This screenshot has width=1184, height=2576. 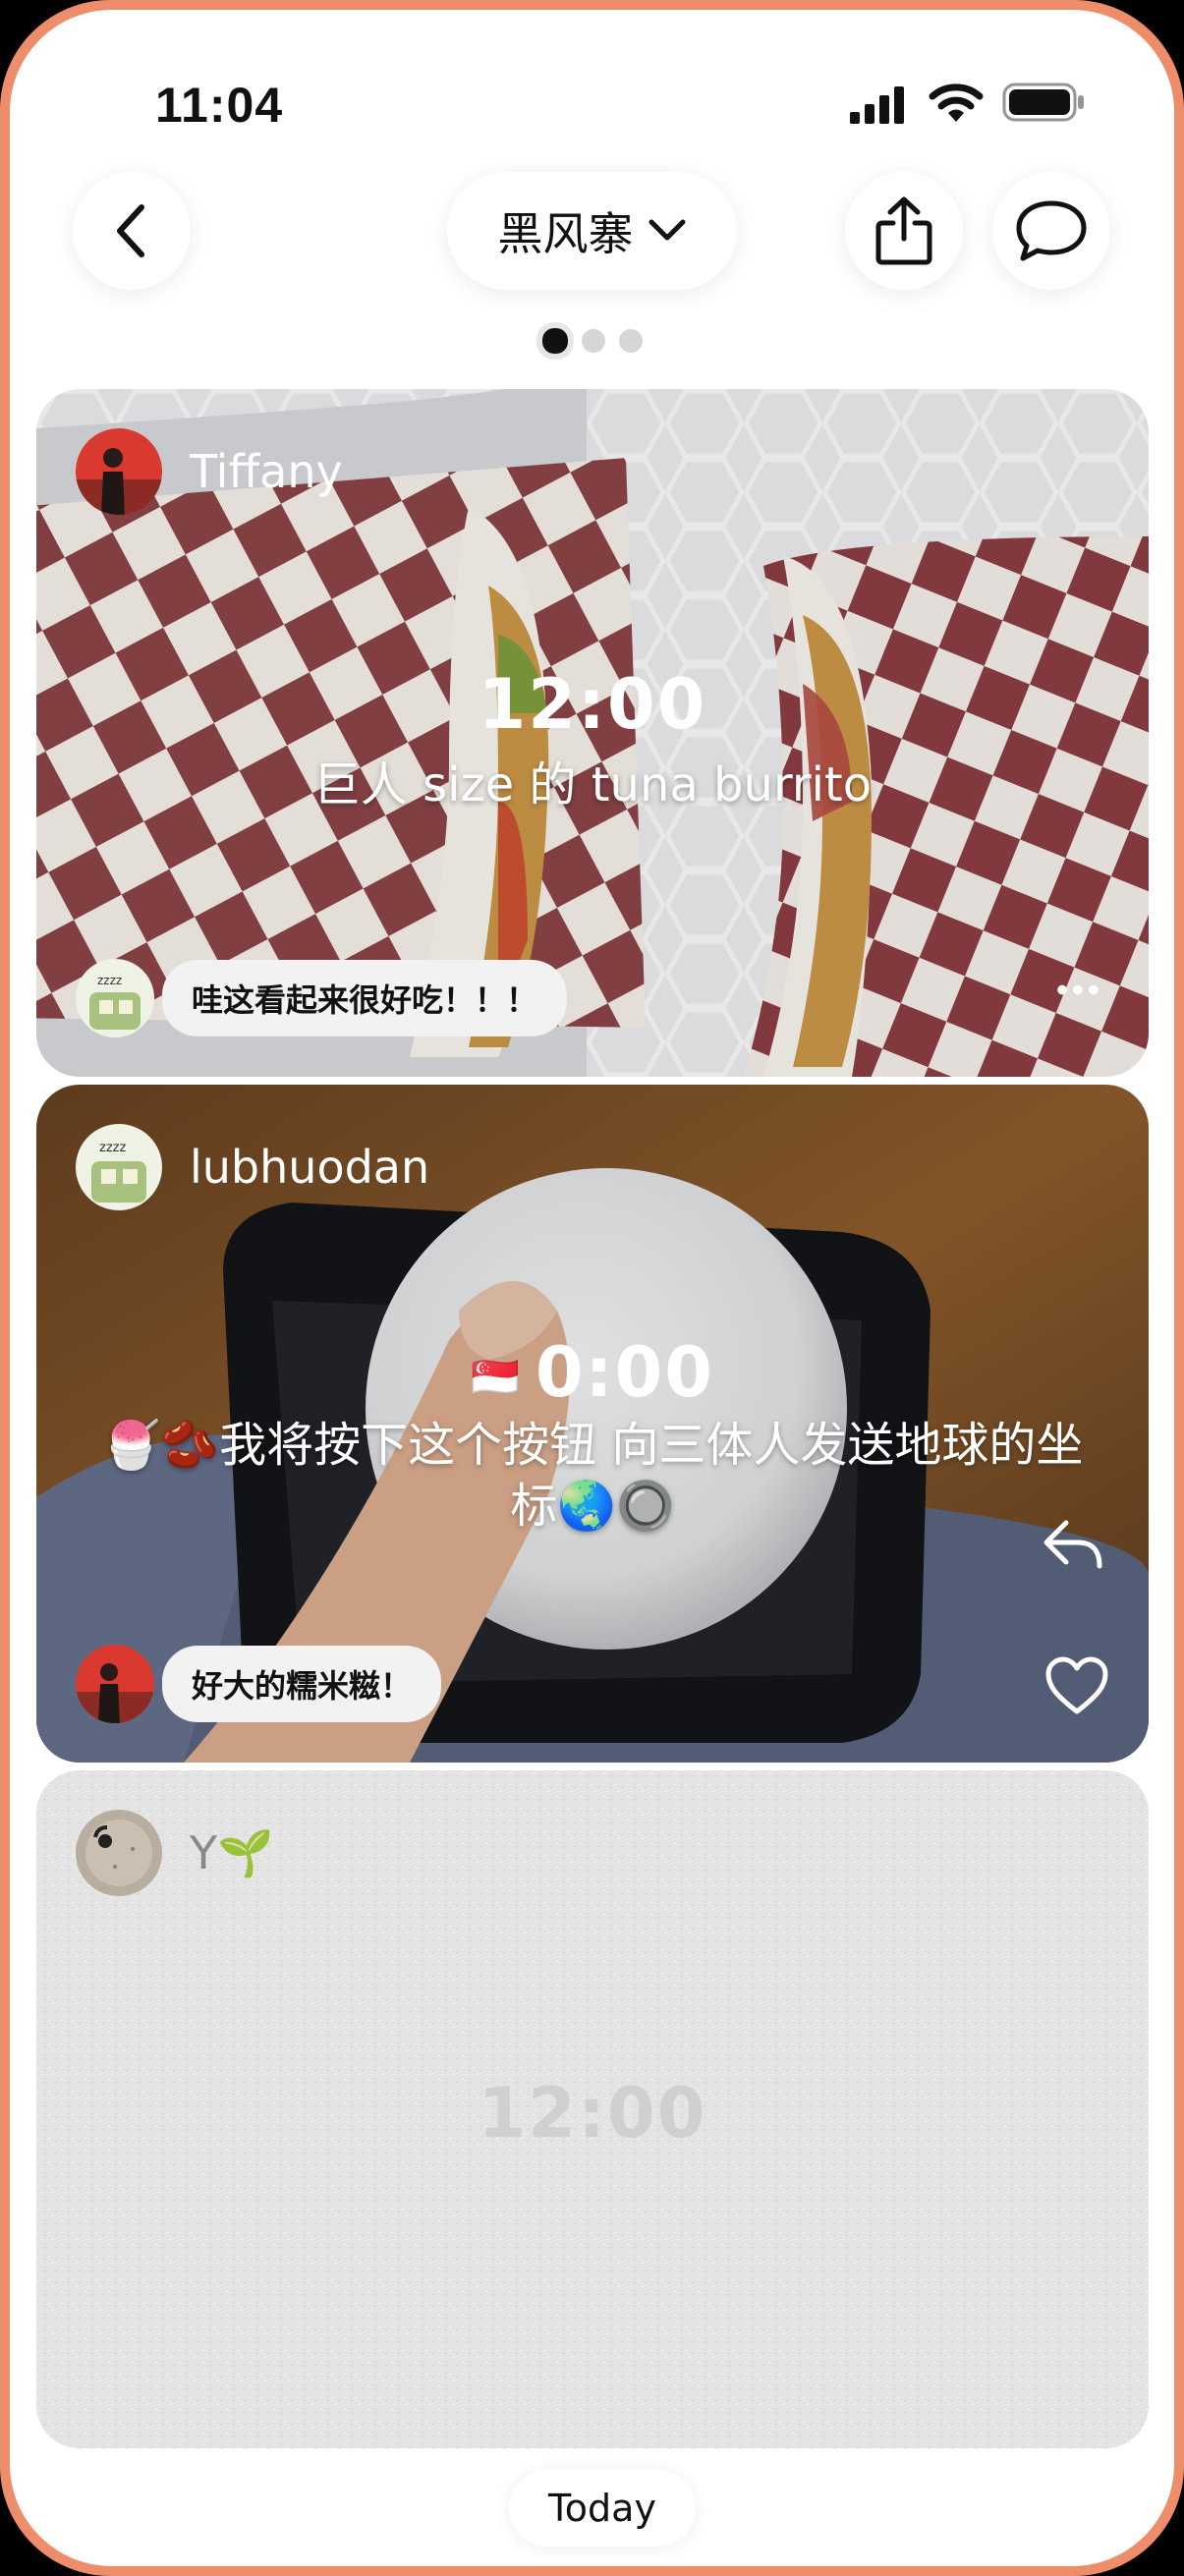 I want to click on chevron-left-icon, so click(x=130, y=230).